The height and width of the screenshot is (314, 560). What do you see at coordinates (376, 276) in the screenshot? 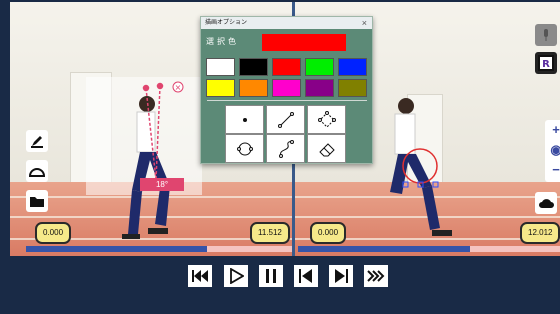
I see `fast-forward-button` at bounding box center [376, 276].